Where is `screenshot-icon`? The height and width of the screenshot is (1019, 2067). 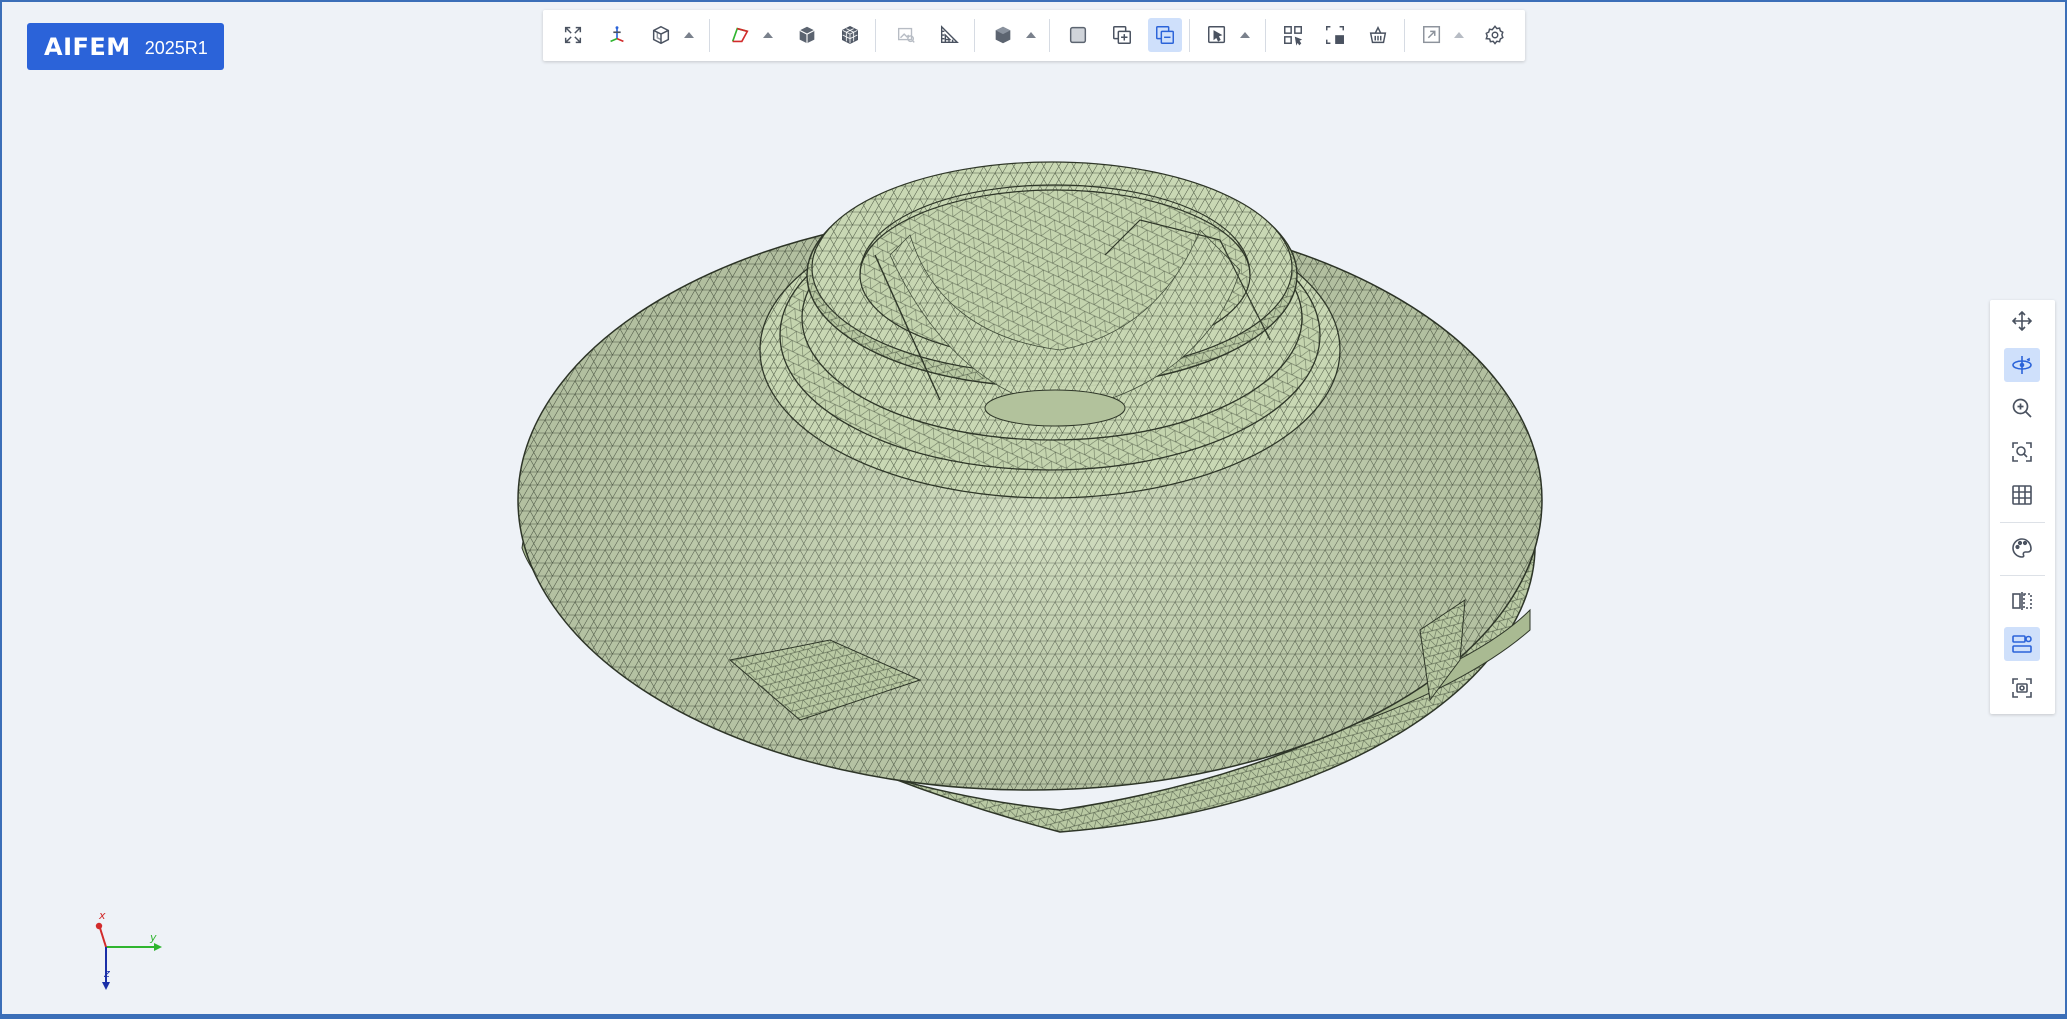
screenshot-icon is located at coordinates (2022, 688).